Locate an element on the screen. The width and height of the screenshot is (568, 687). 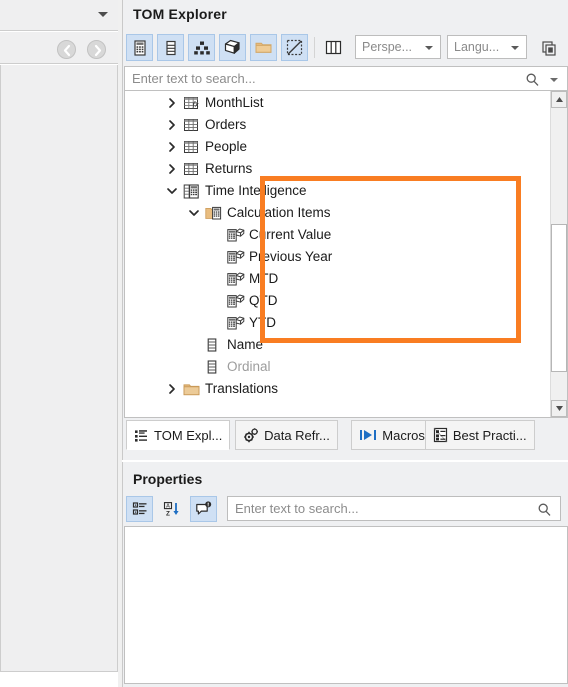
arrow-left-circle-icon is located at coordinates (66, 49).